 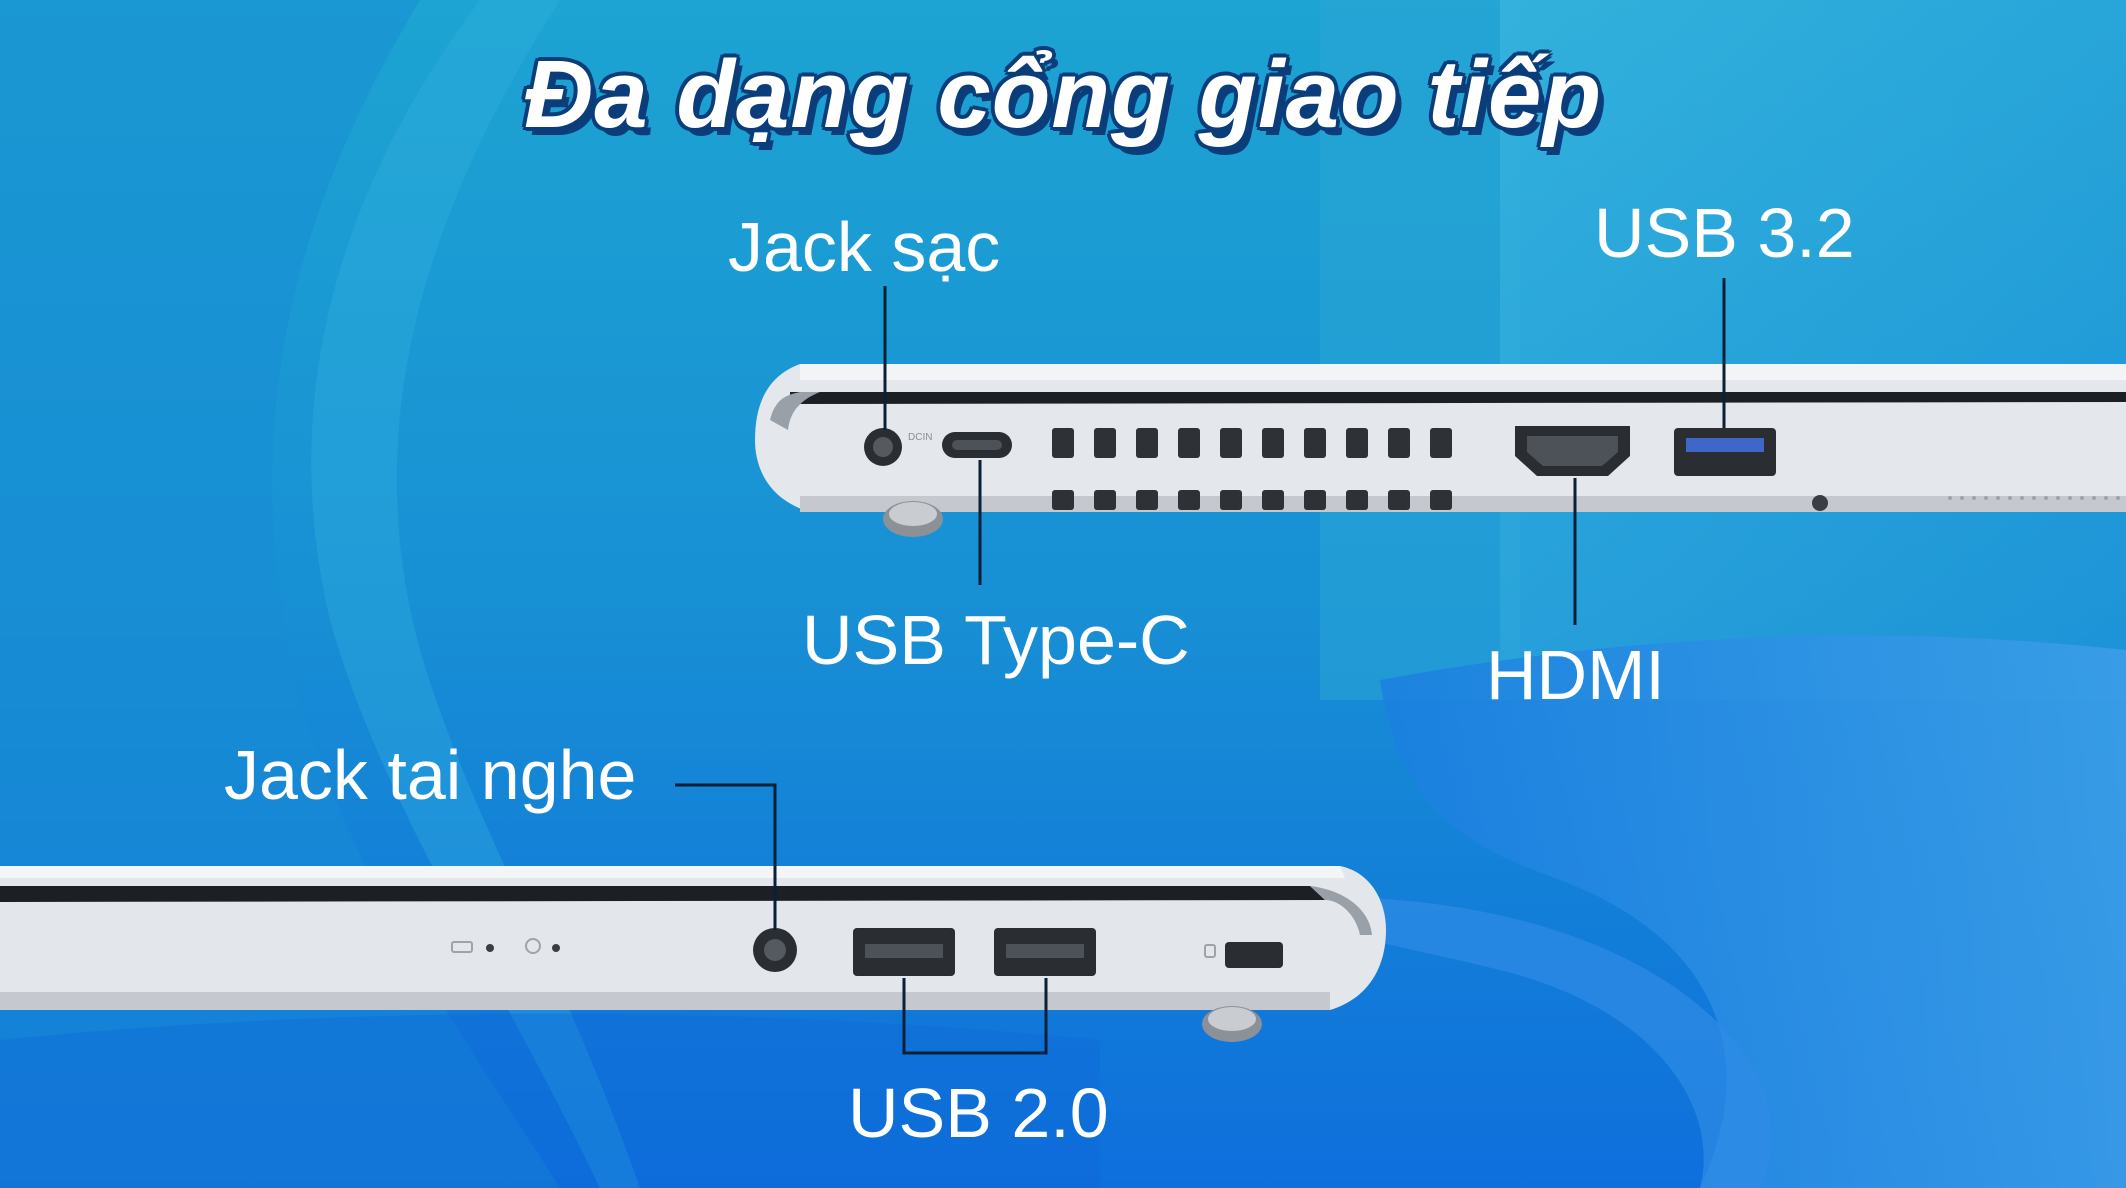 What do you see at coordinates (1440, 450) in the screenshot?
I see `laptop-right-side-image: DCIN` at bounding box center [1440, 450].